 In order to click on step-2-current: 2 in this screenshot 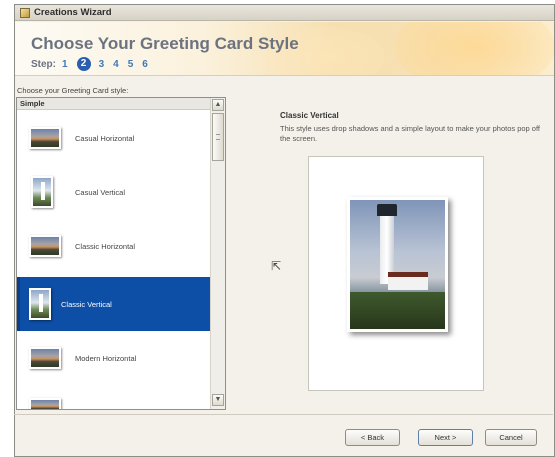, I will do `click(83, 64)`.